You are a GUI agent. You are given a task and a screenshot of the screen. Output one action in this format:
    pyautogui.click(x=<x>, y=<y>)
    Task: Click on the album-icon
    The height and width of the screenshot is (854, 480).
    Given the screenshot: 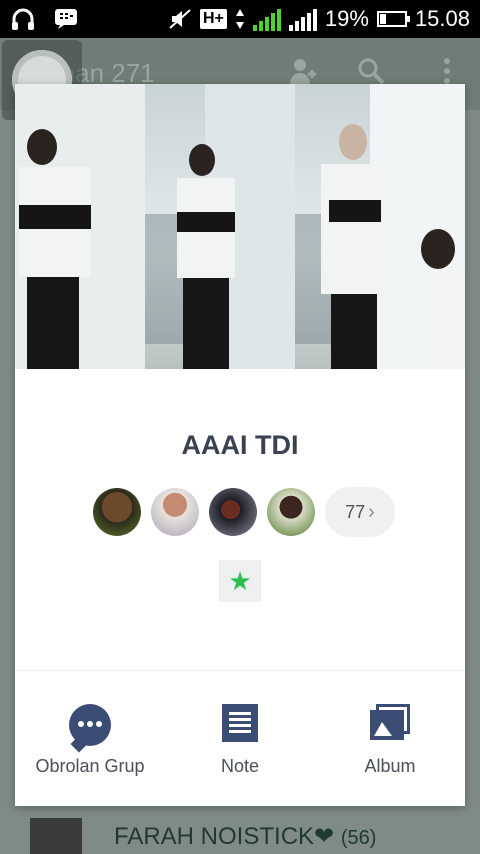 What is the action you would take?
    pyautogui.click(x=390, y=723)
    